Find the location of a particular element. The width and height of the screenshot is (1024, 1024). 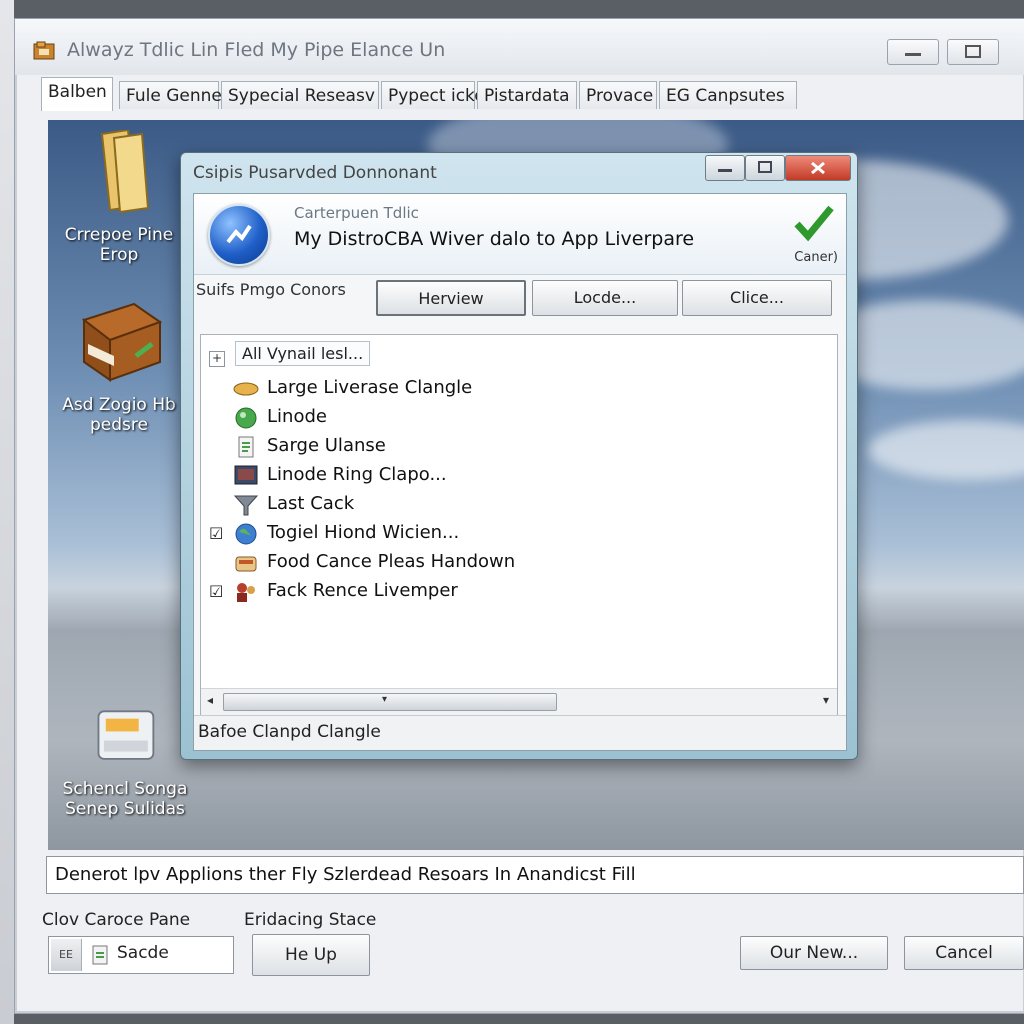

tab-provace: Provace is located at coordinates (618, 95).